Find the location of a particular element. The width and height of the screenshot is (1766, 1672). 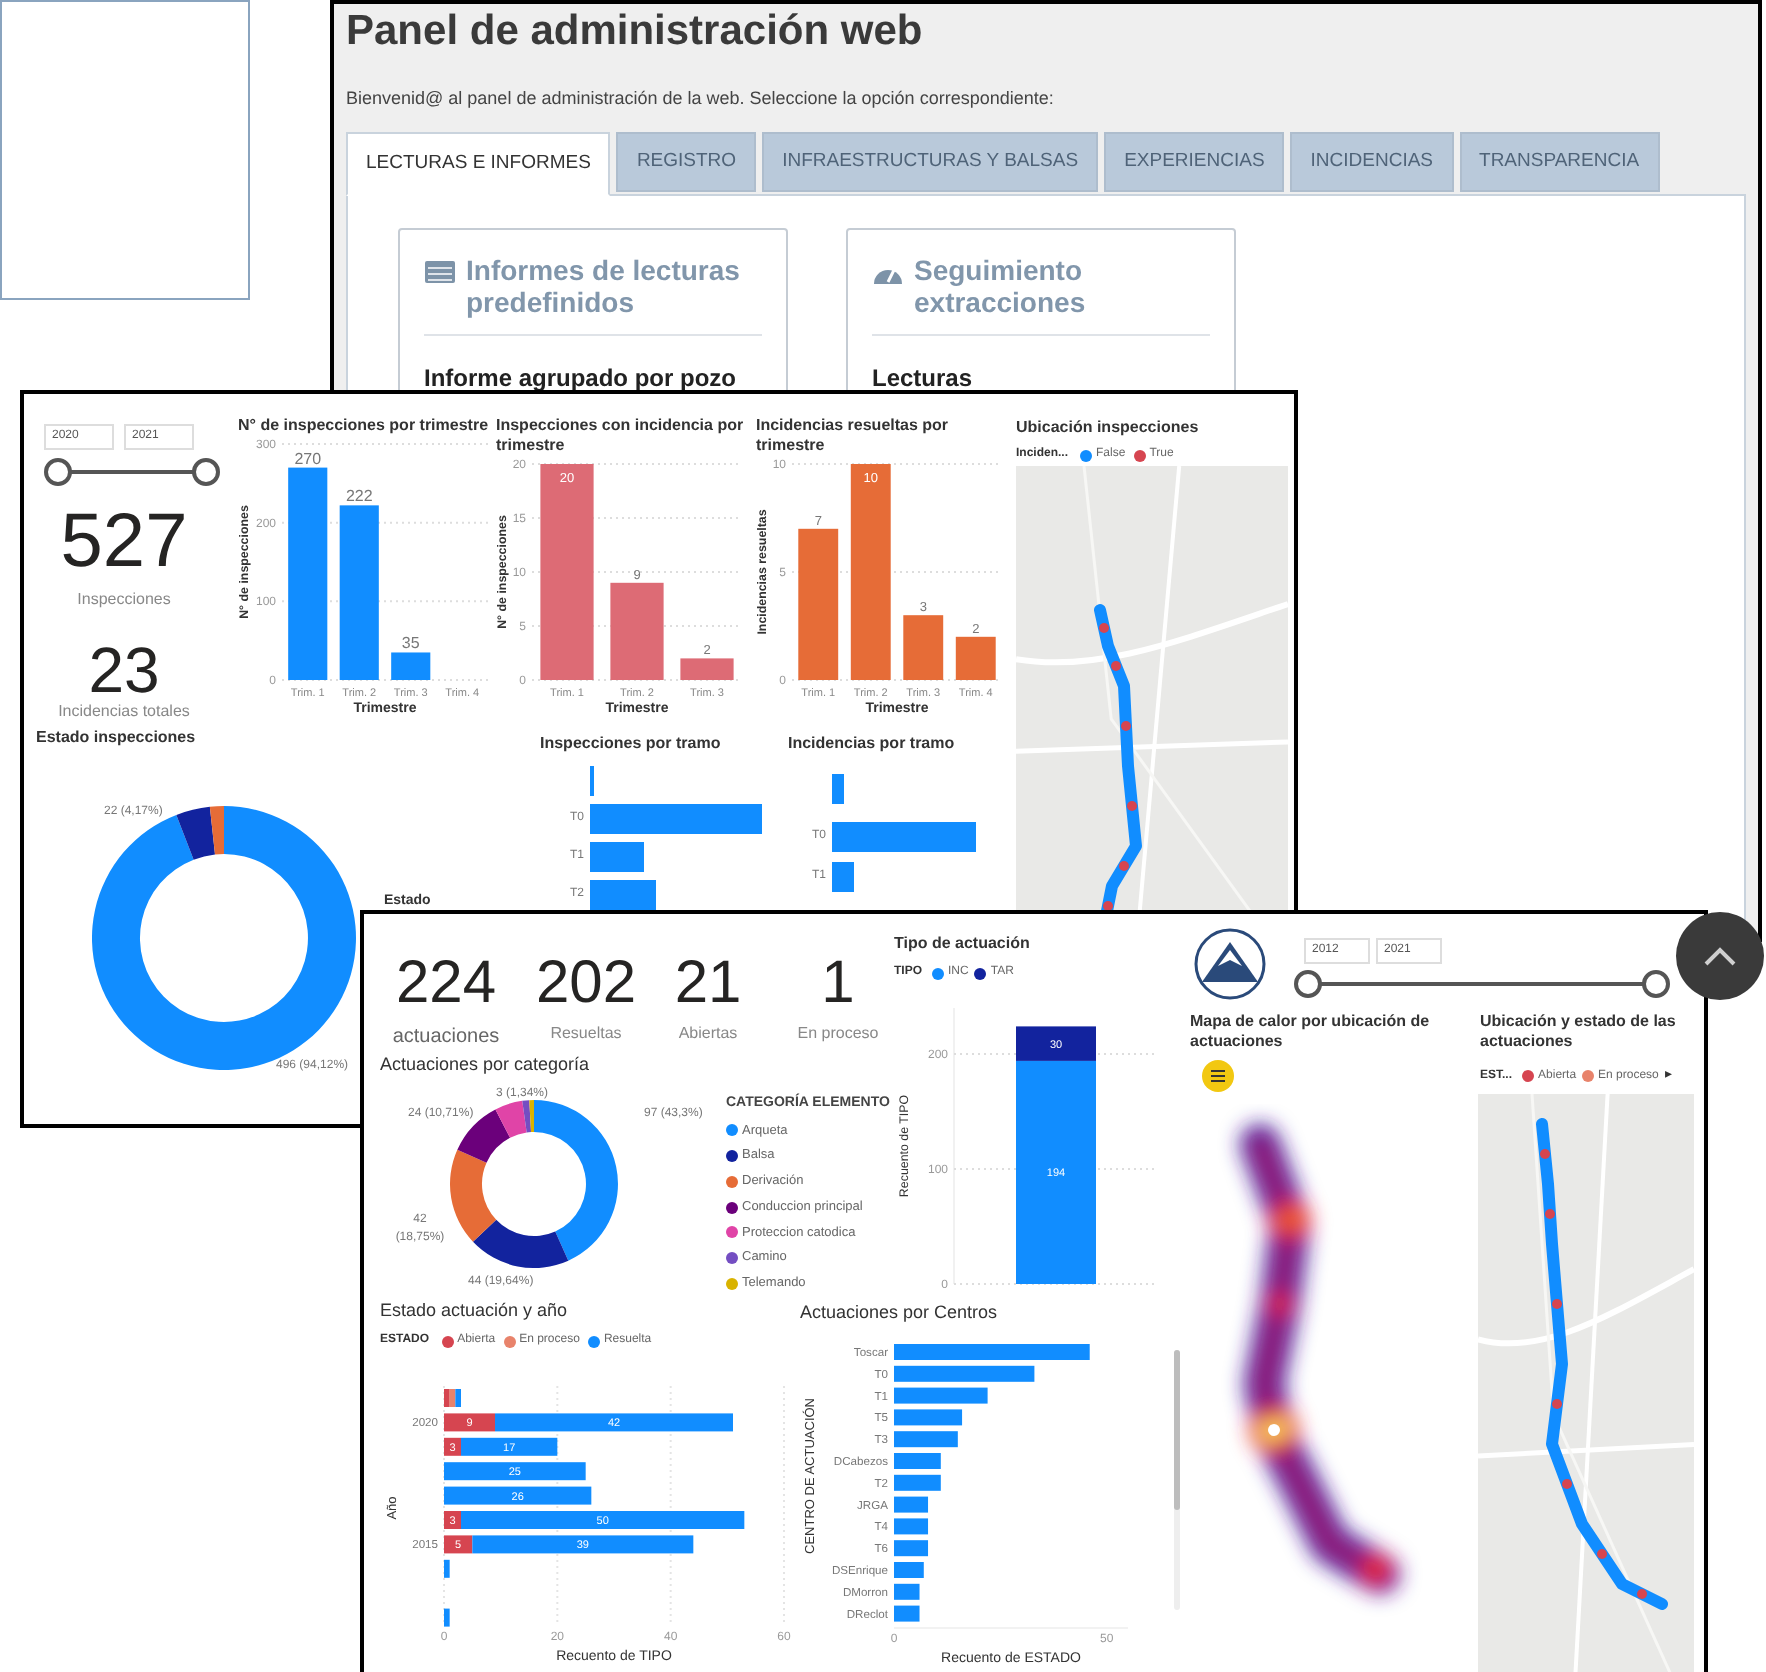

table-icon is located at coordinates (440, 271).